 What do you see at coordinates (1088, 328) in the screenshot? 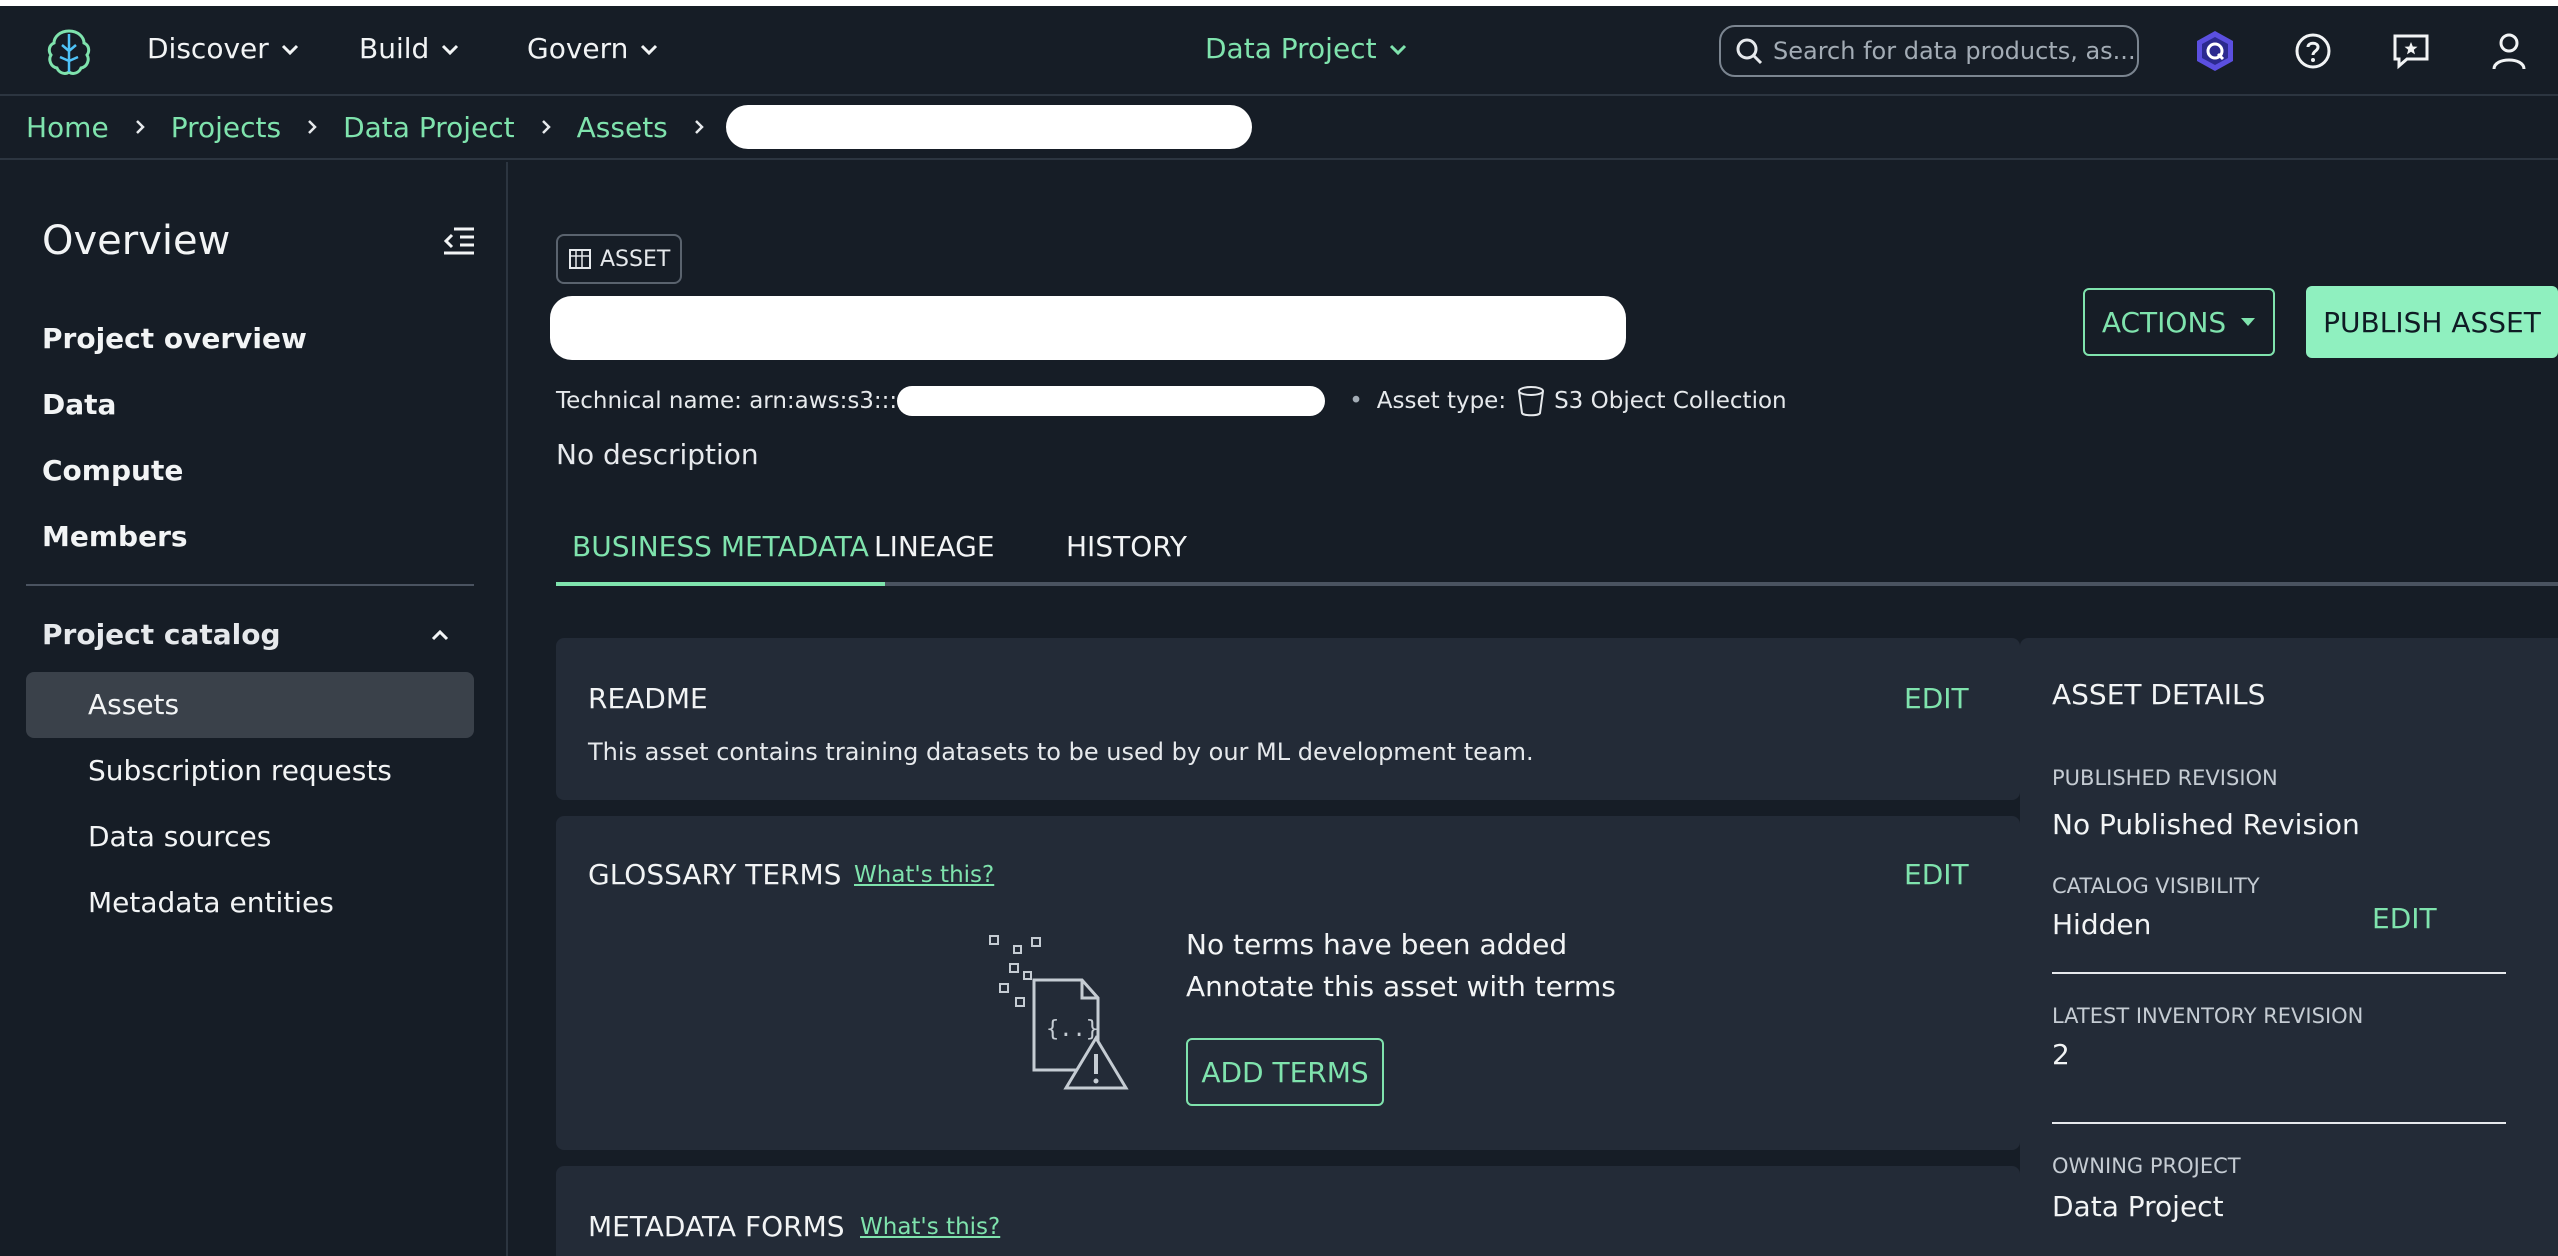
I see `redacted-asset-title` at bounding box center [1088, 328].